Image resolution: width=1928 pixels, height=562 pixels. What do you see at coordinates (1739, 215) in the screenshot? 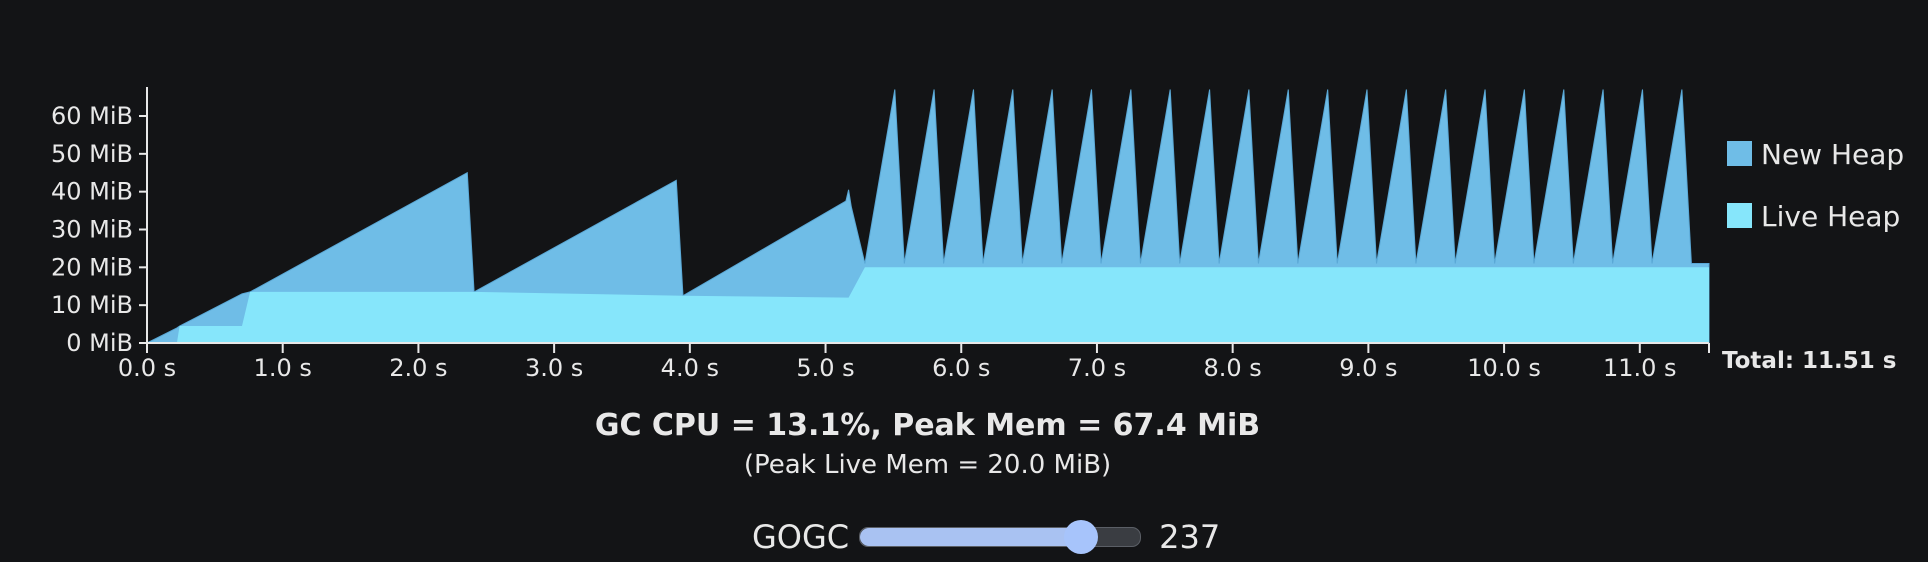
I see `legend-swatch-live-heap` at bounding box center [1739, 215].